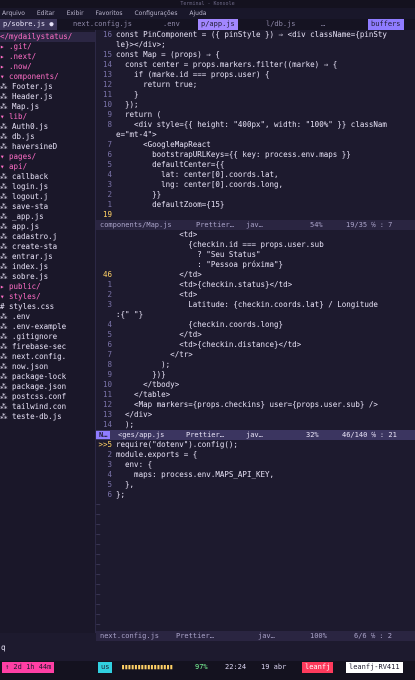 The height and width of the screenshot is (680, 415). Describe the element at coordinates (386, 24) in the screenshot. I see `buffers-button: buffers` at that location.